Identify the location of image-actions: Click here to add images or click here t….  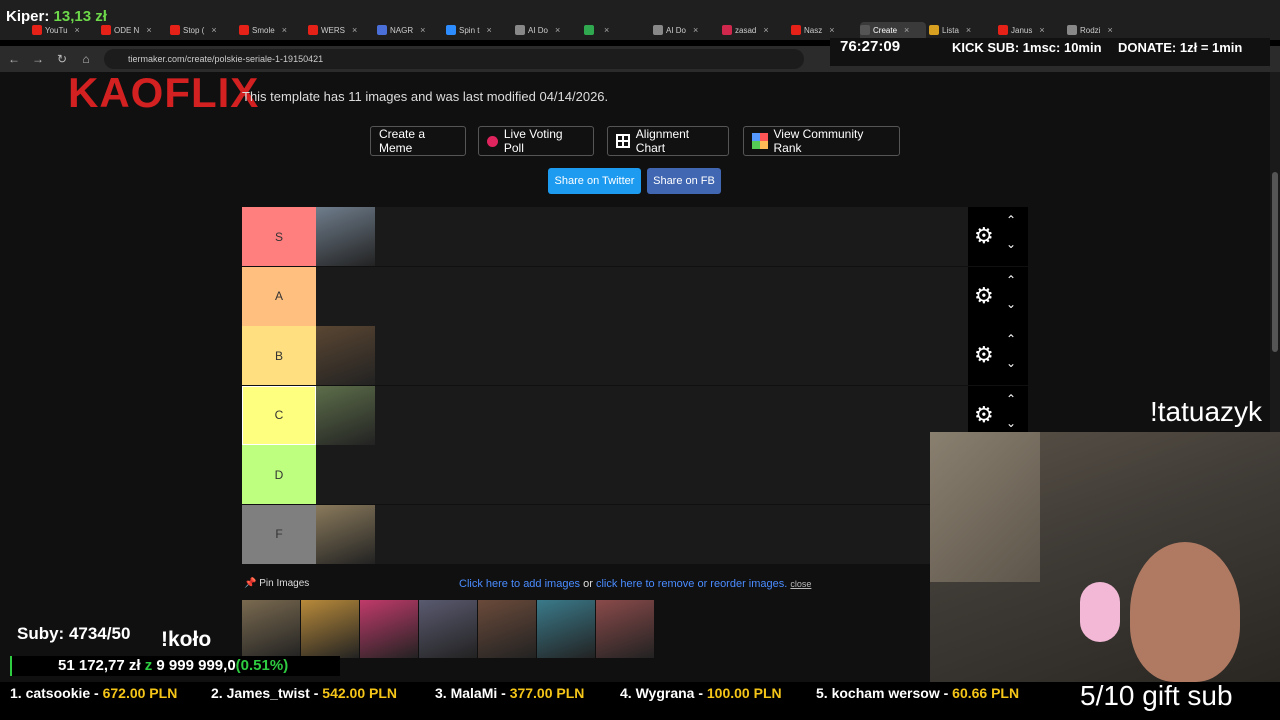
(635, 584).